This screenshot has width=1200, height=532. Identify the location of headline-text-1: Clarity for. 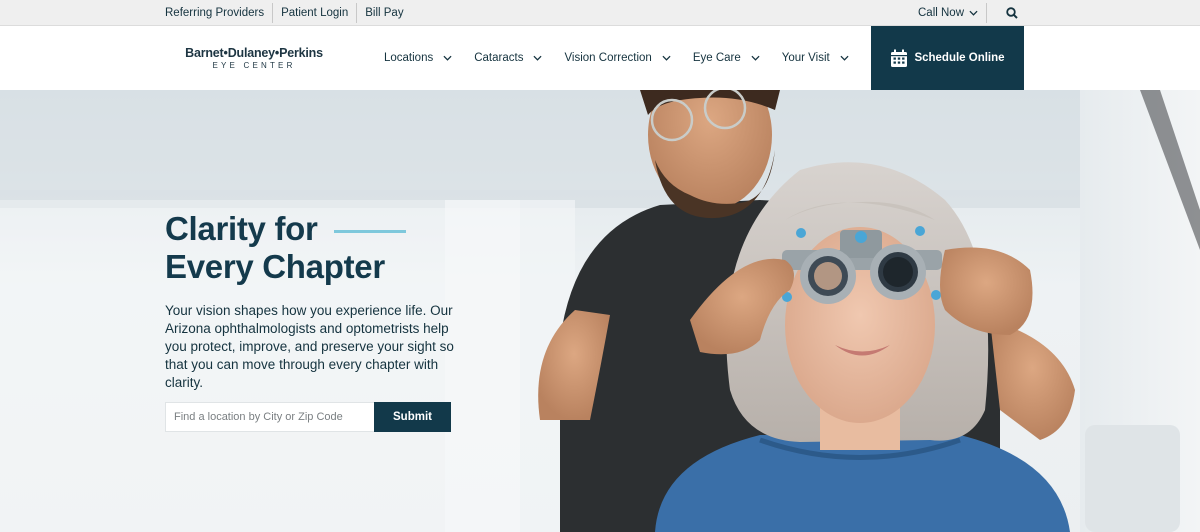
(241, 228).